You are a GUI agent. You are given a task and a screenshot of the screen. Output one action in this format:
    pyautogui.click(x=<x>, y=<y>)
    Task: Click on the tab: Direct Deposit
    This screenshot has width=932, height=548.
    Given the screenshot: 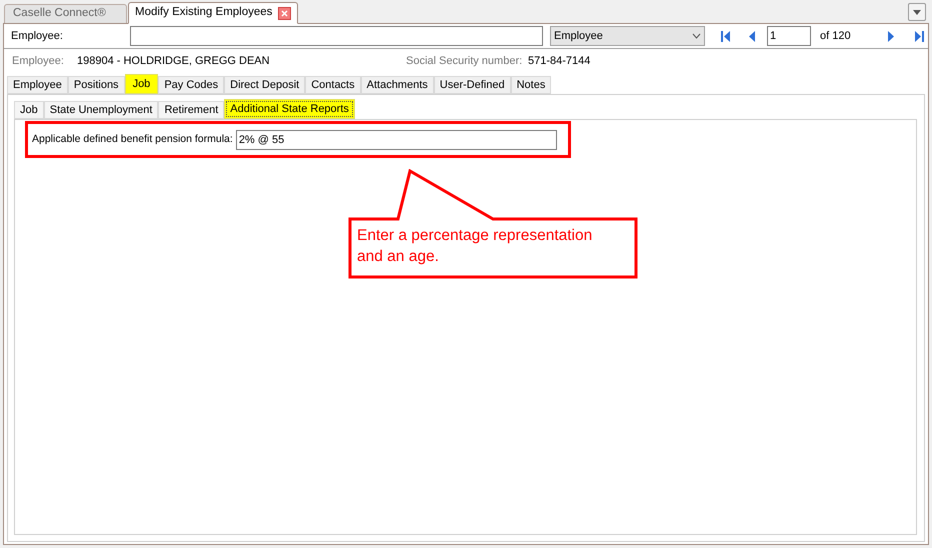 What is the action you would take?
    pyautogui.click(x=265, y=85)
    